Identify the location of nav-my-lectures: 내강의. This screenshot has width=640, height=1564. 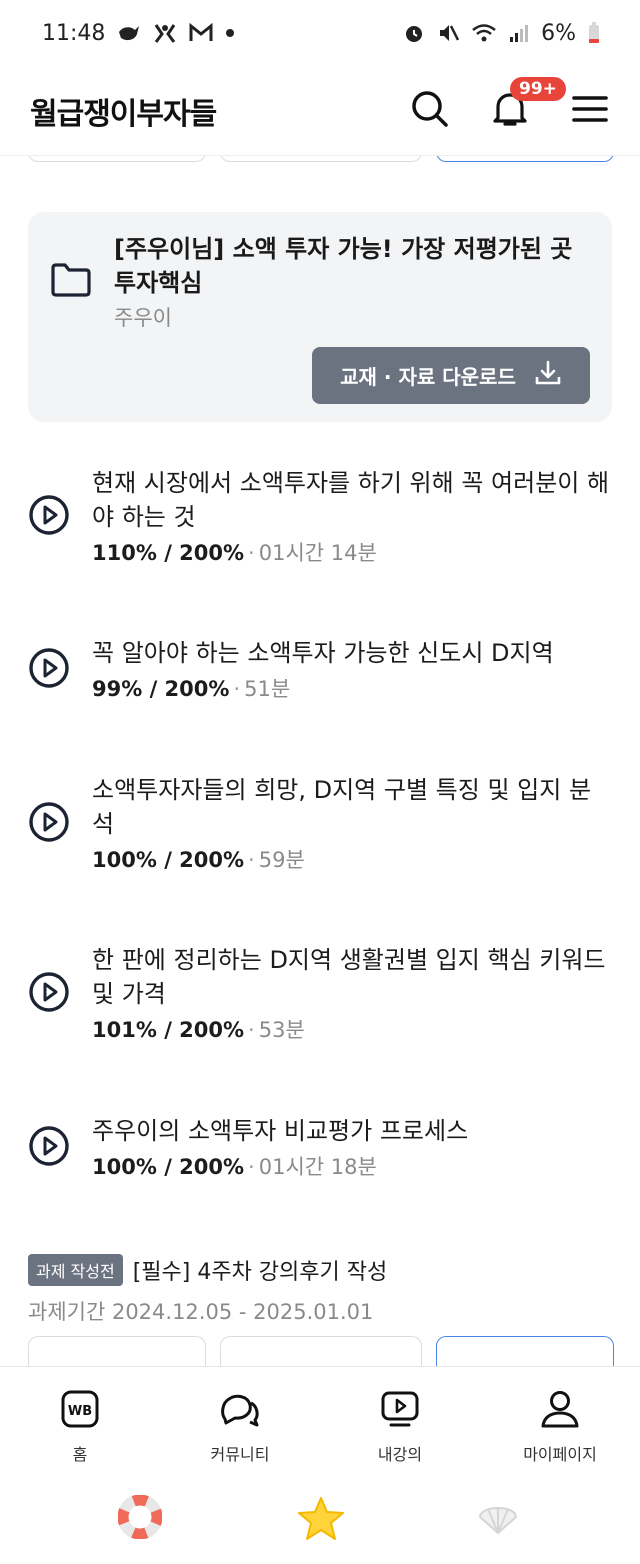
(400, 1427).